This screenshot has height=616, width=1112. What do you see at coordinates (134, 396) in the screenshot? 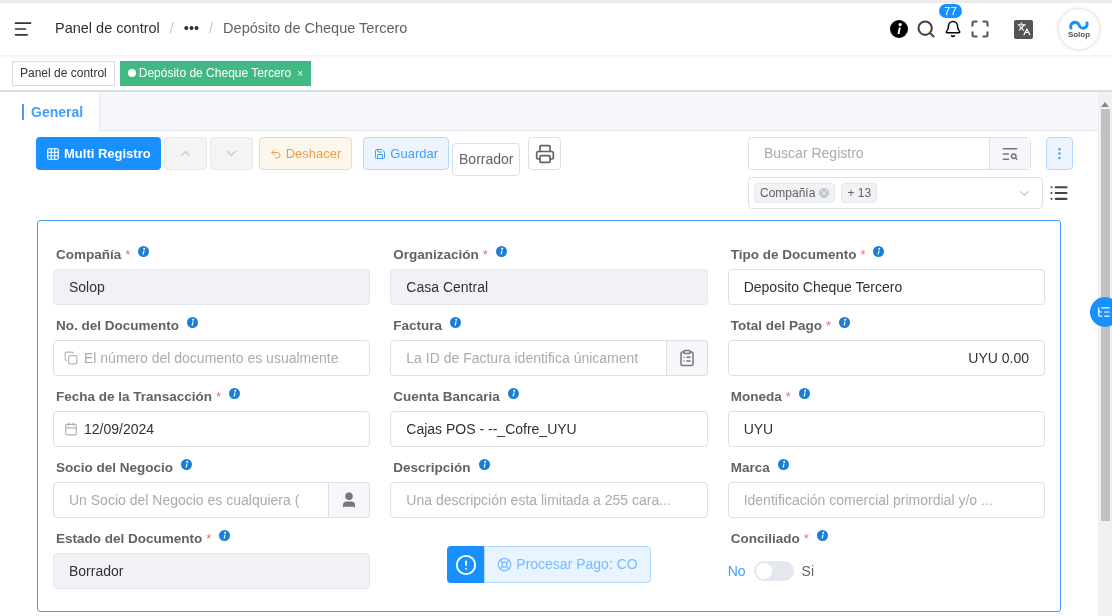
I see `field-label: Fecha de la Transacción` at bounding box center [134, 396].